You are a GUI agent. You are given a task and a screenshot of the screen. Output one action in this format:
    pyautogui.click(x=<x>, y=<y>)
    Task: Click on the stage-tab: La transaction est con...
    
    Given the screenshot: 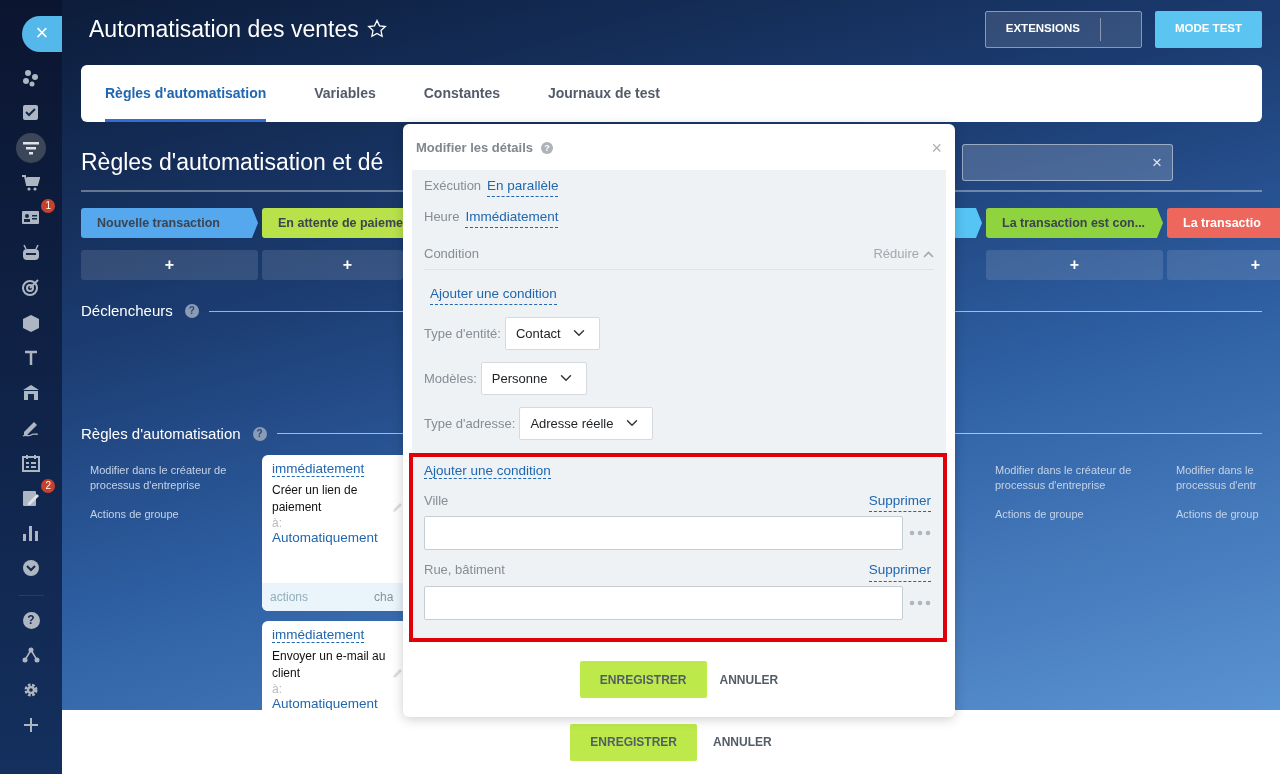 What is the action you would take?
    pyautogui.click(x=1074, y=223)
    